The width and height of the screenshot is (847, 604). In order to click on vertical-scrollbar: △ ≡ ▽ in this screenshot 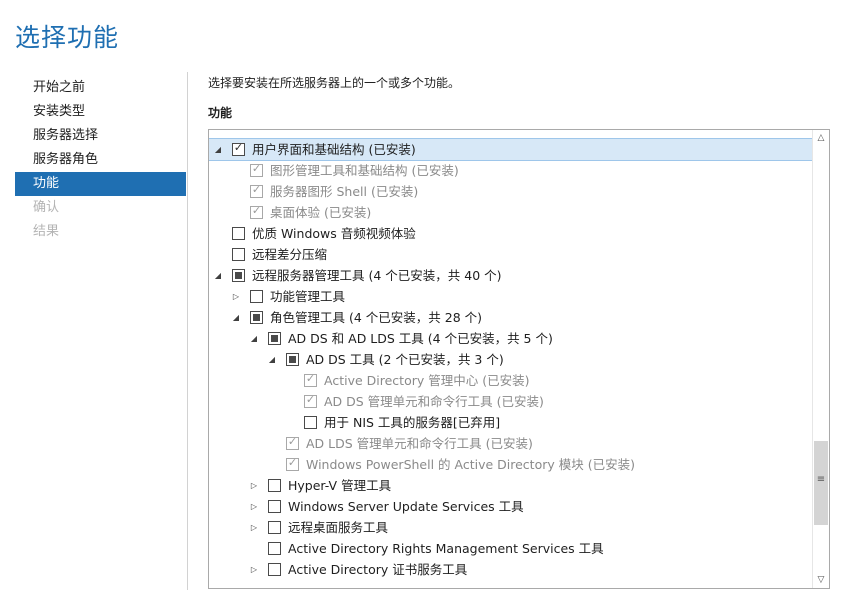, I will do `click(820, 359)`.